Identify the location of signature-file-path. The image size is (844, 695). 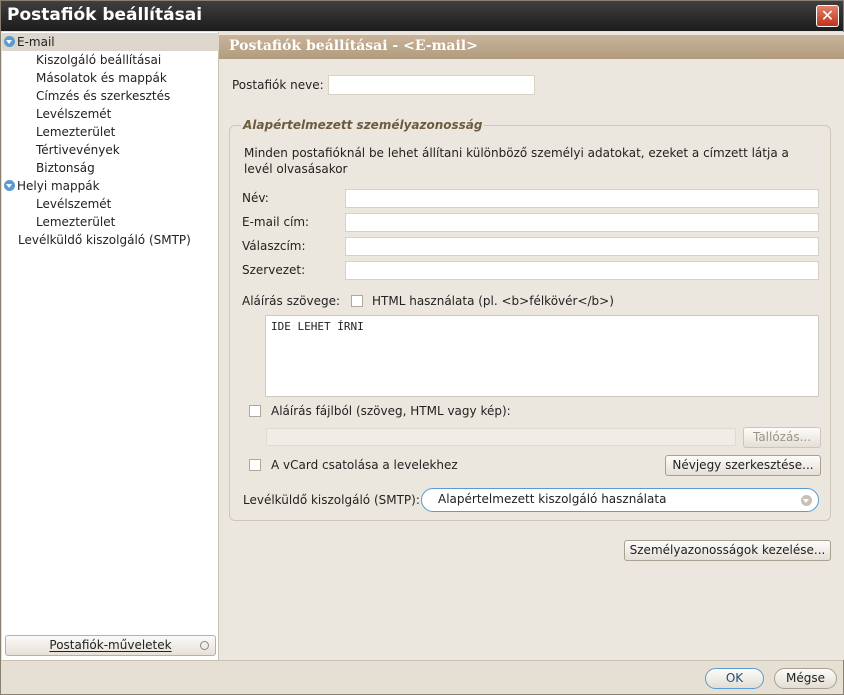
(501, 437).